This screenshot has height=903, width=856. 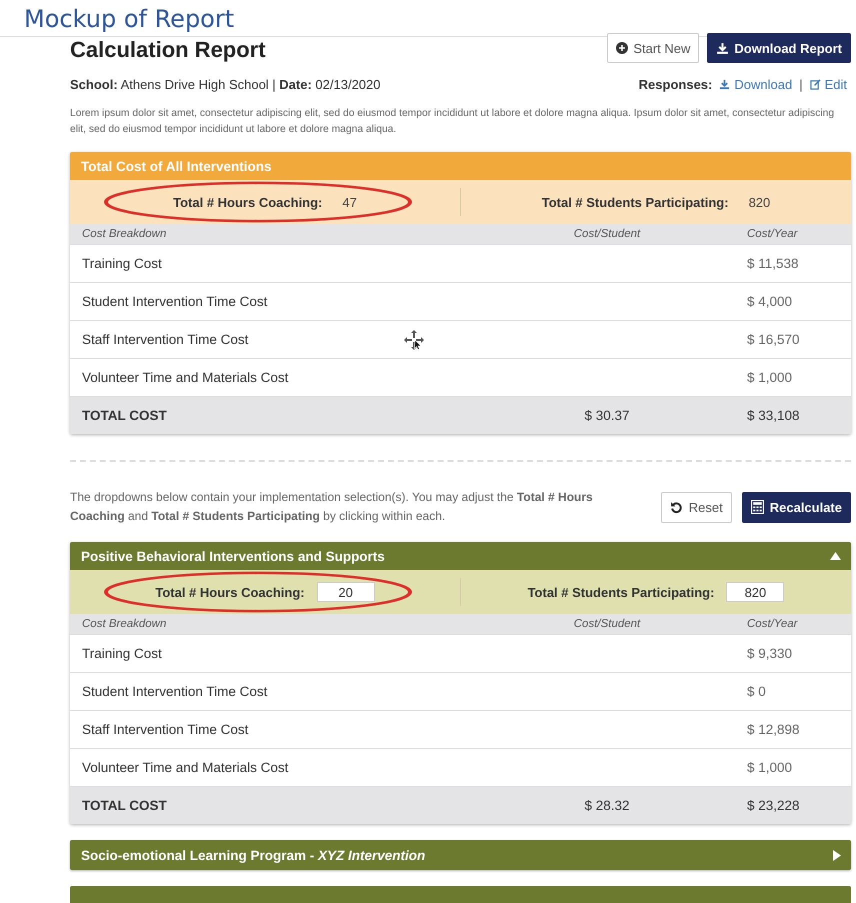 I want to click on stat-value: 47, so click(x=349, y=202).